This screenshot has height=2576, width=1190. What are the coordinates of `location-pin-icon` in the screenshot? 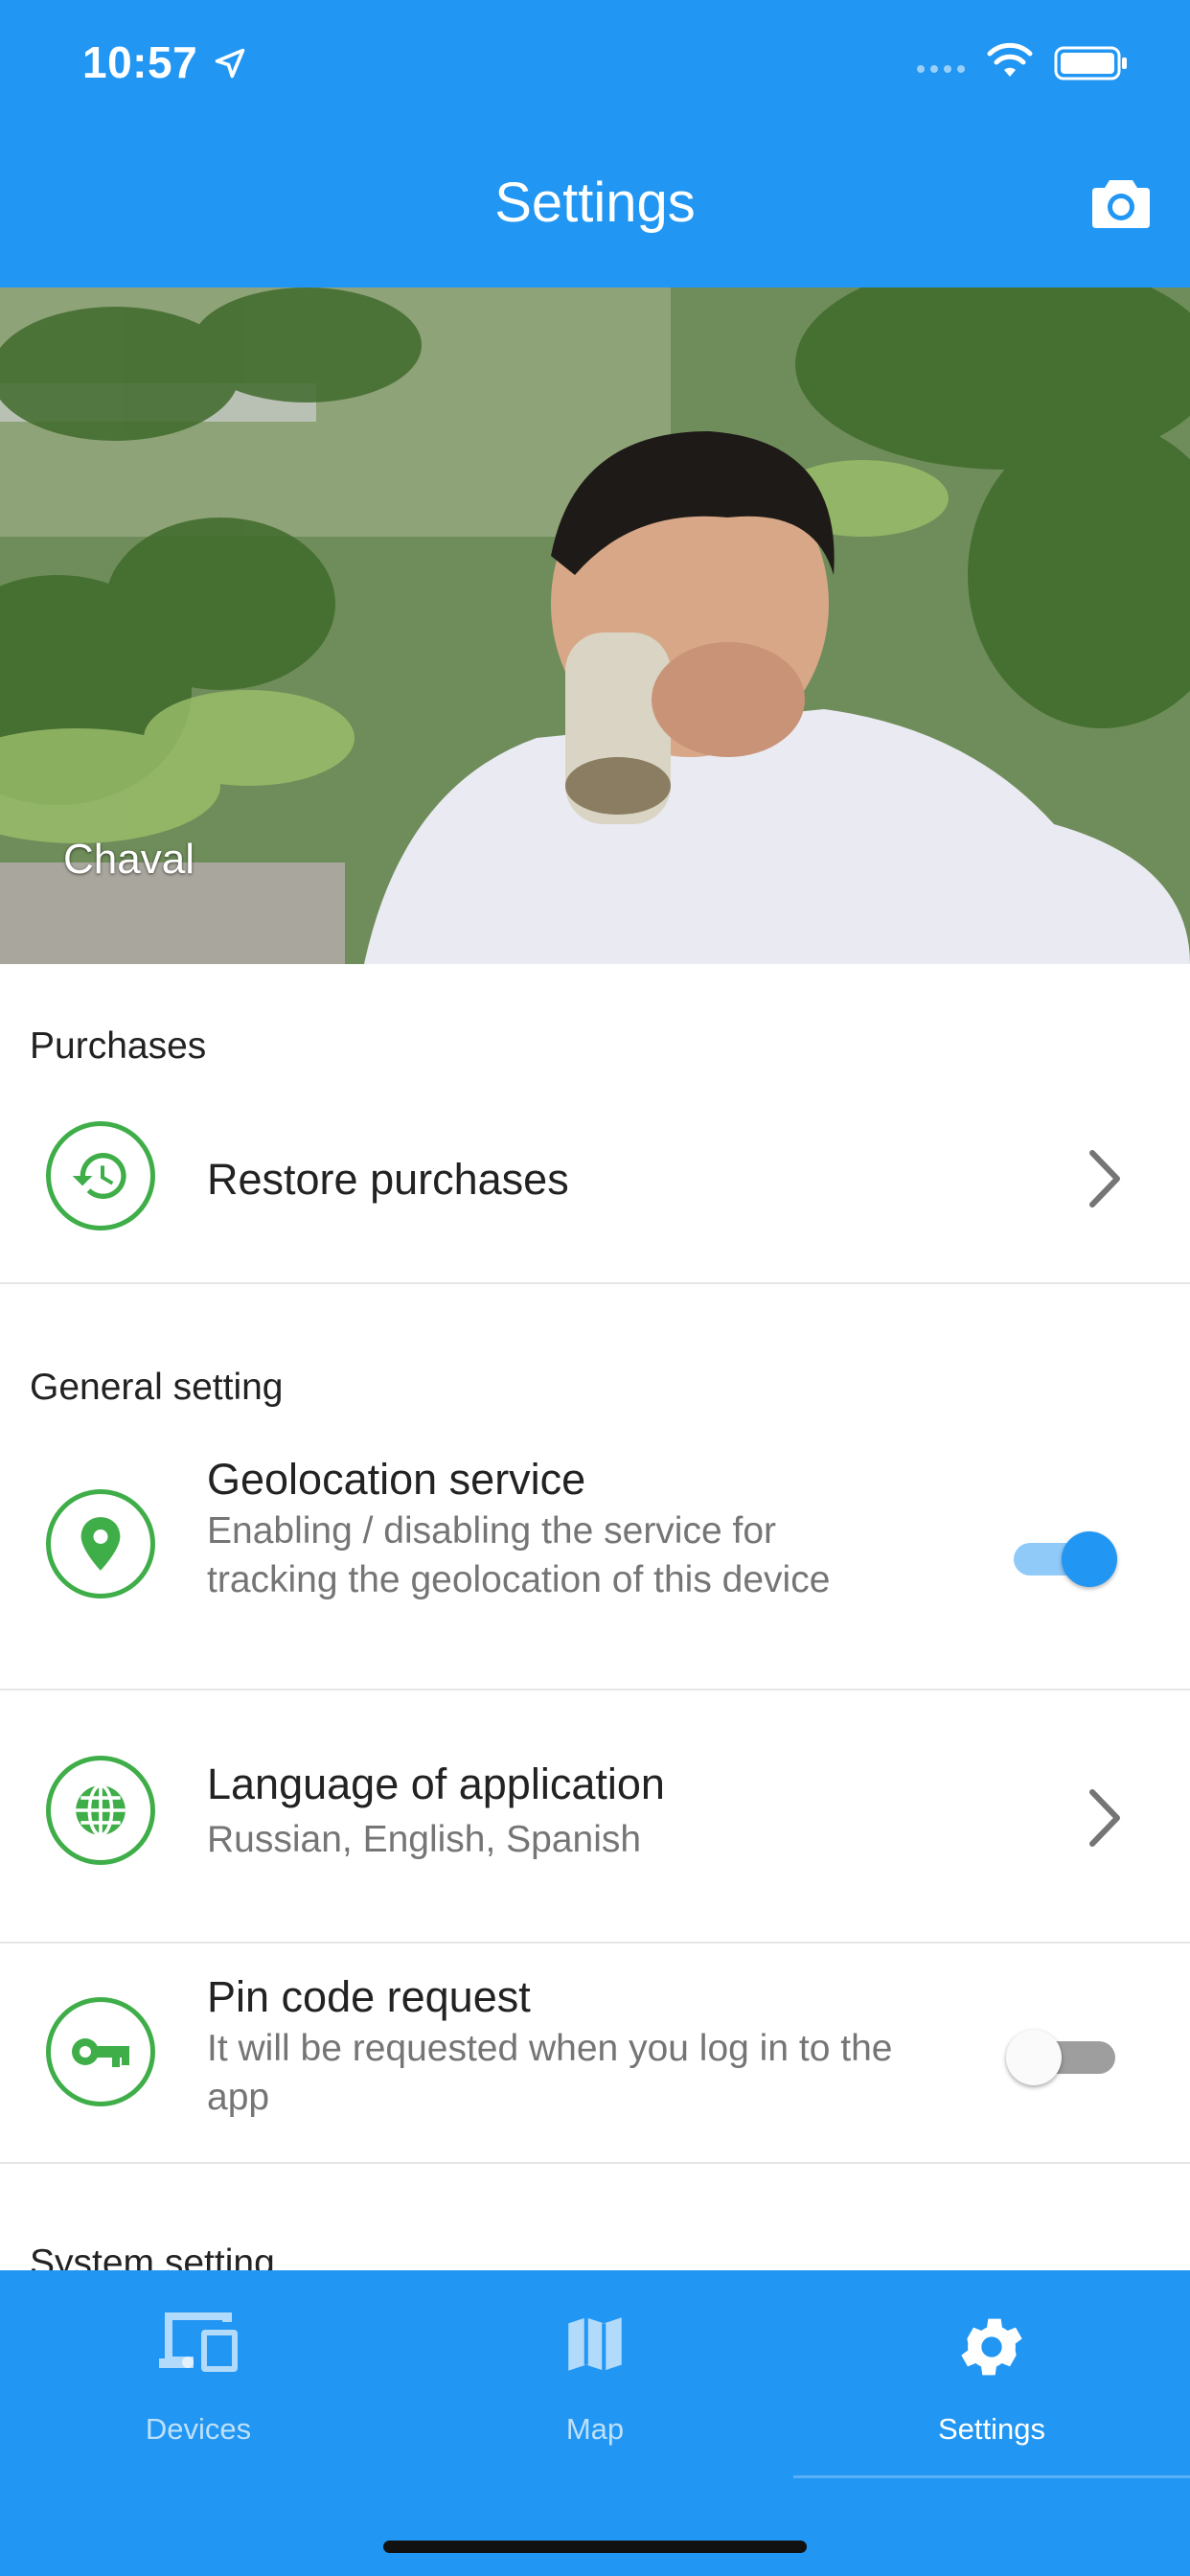 It's located at (101, 1544).